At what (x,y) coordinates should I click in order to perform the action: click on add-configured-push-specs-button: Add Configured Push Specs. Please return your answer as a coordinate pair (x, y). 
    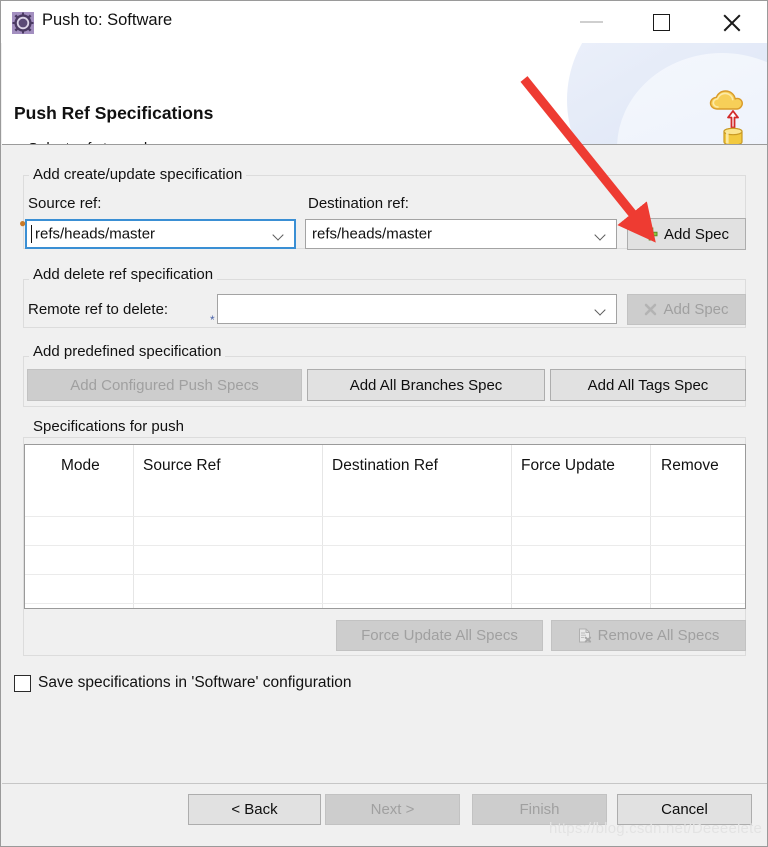
    Looking at the image, I should click on (164, 385).